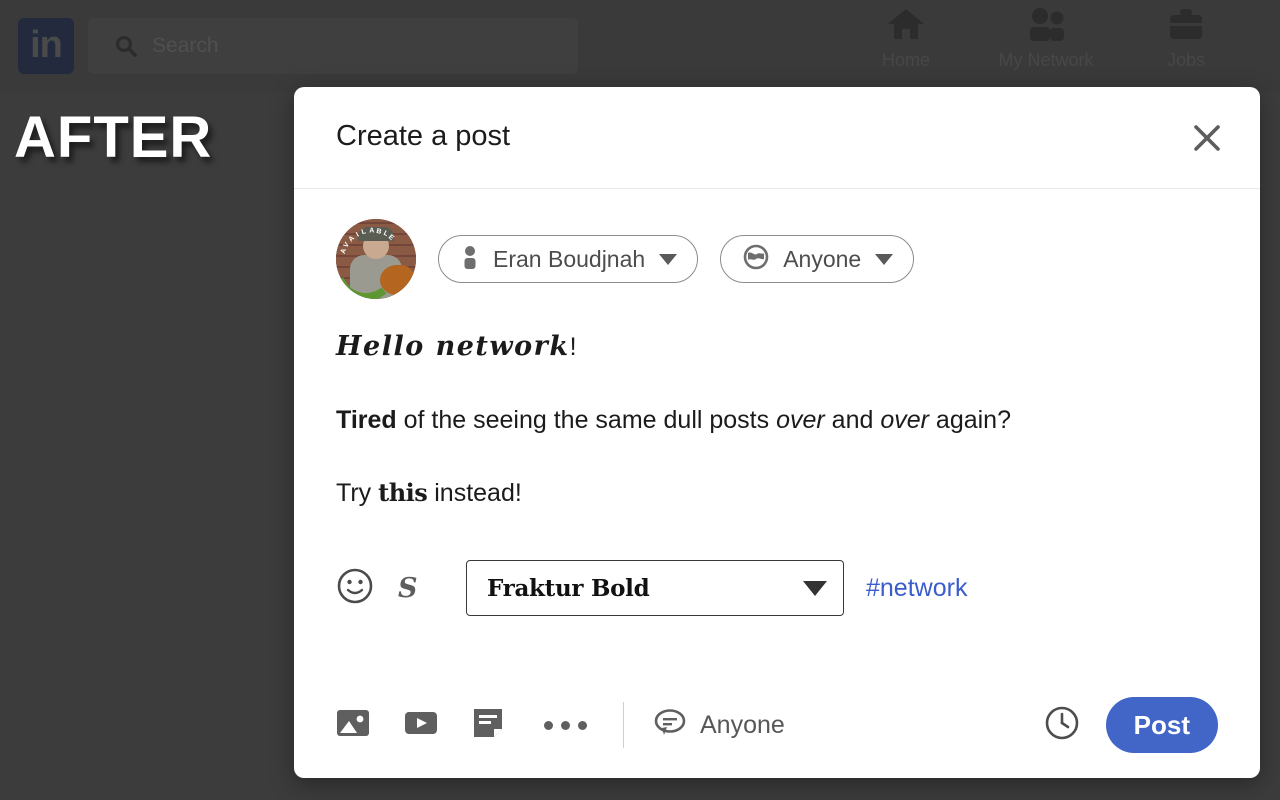 Image resolution: width=1280 pixels, height=800 pixels. I want to click on post-line-2-p2: and, so click(852, 420).